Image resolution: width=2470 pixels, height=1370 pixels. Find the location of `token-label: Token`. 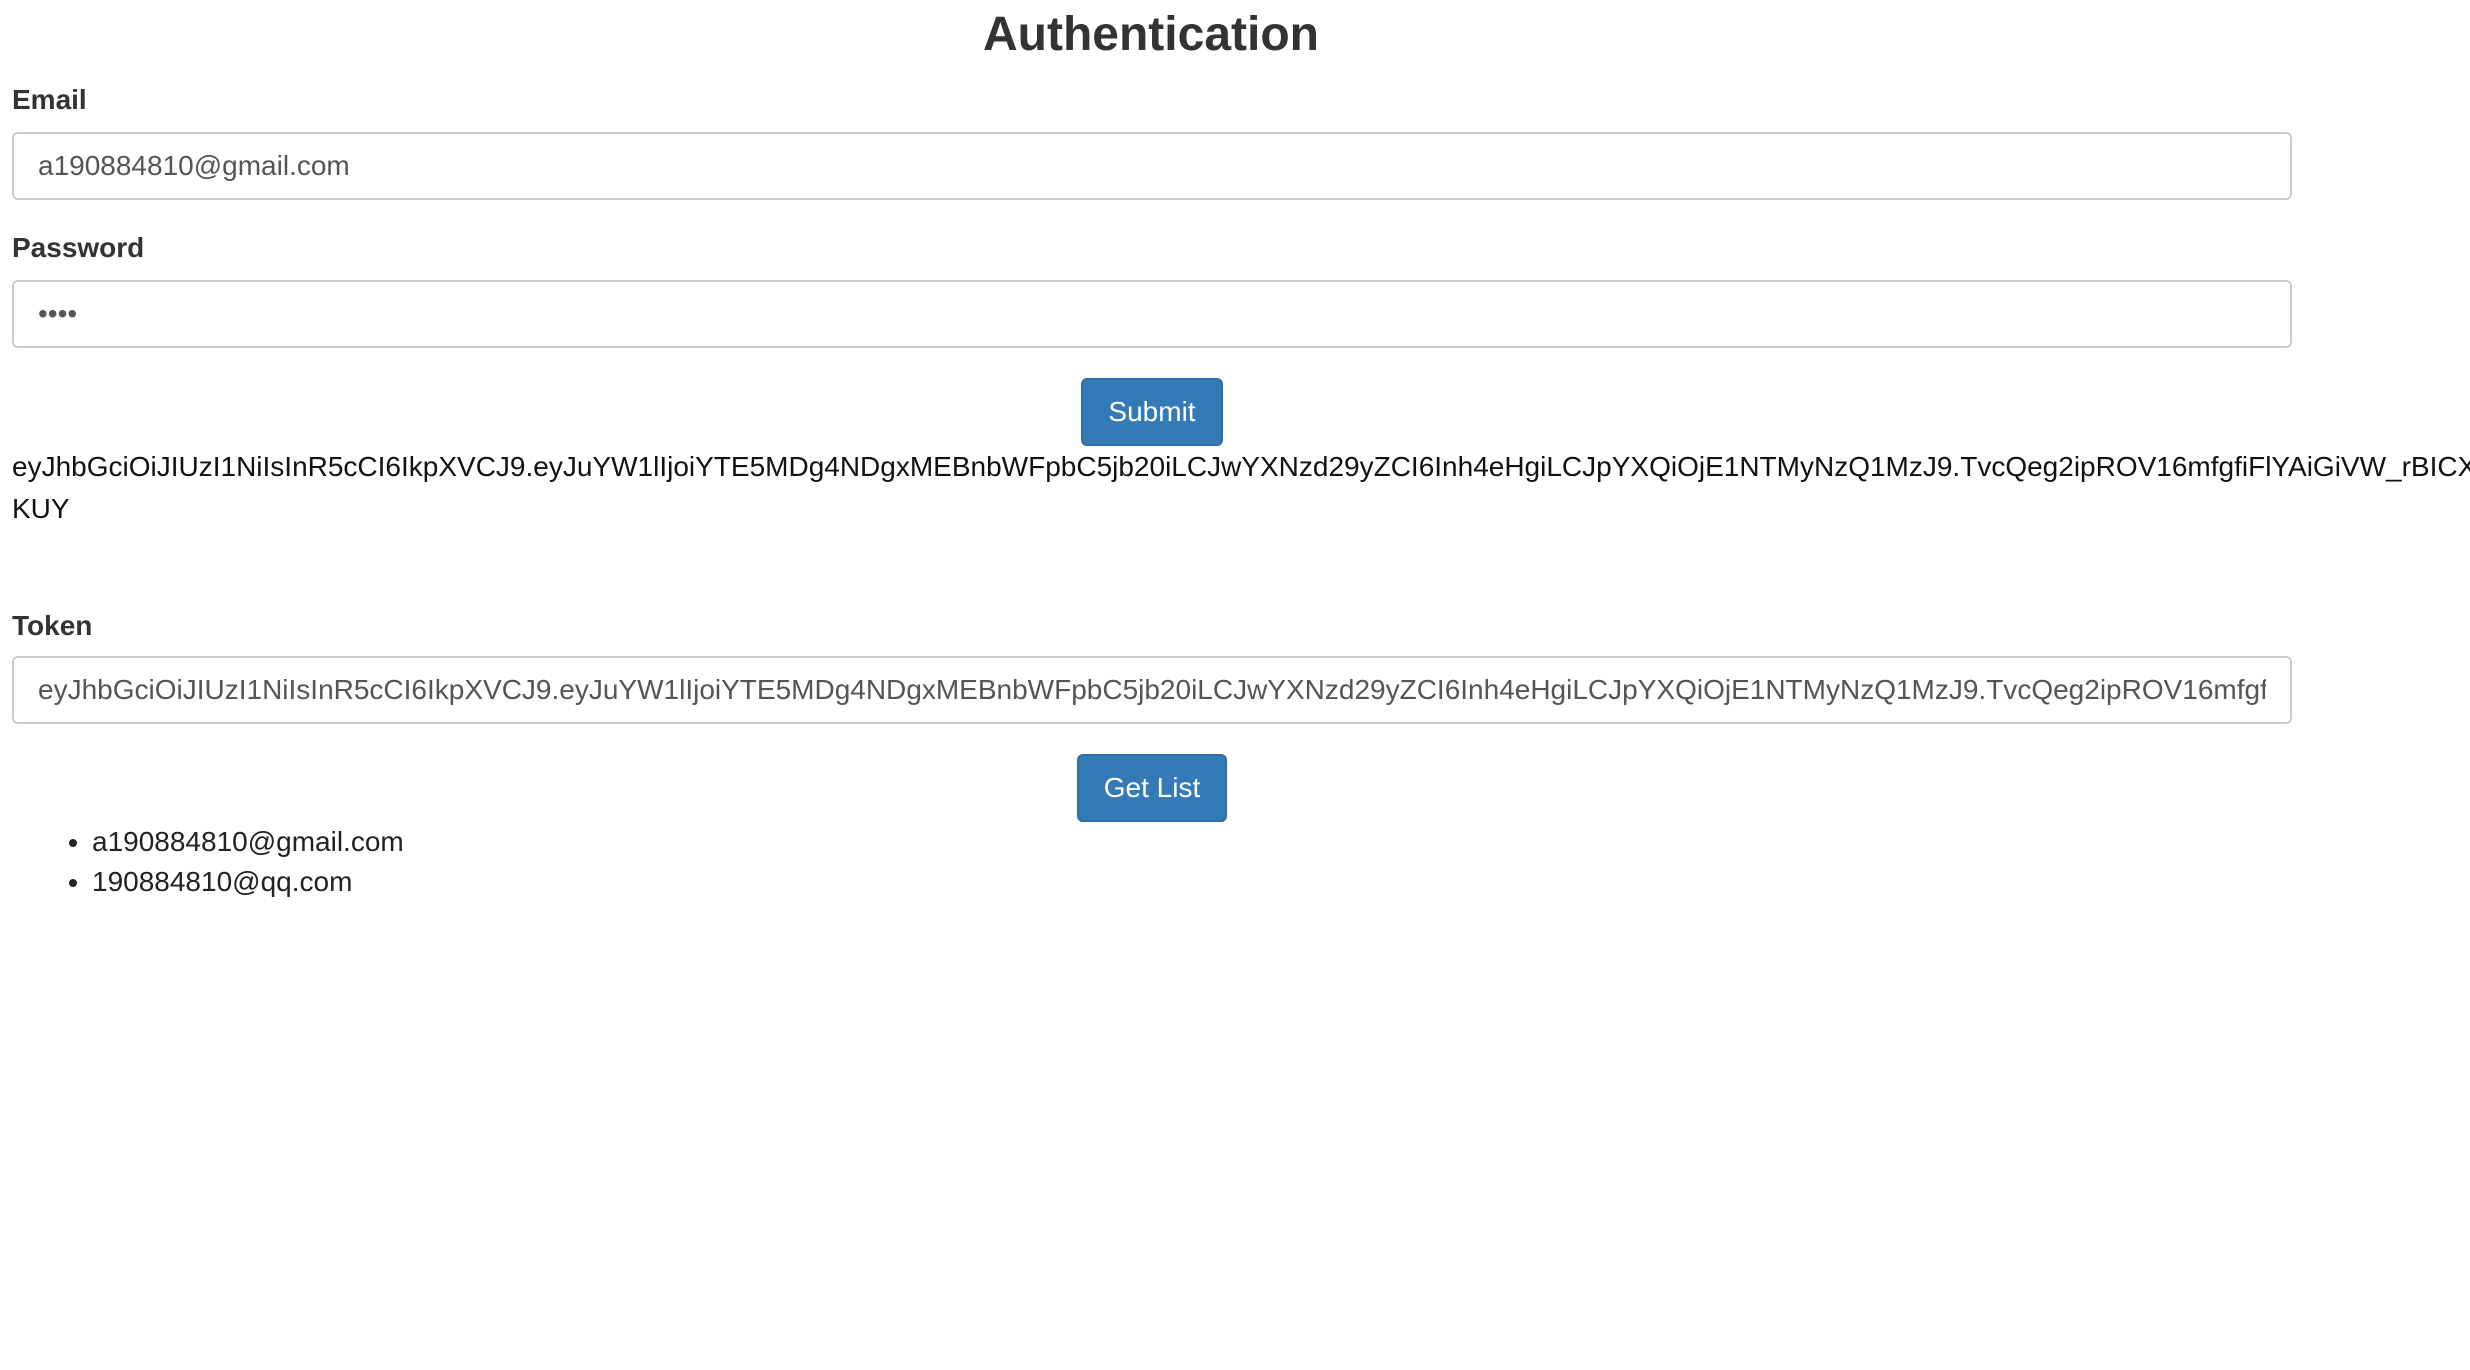

token-label: Token is located at coordinates (52, 625).